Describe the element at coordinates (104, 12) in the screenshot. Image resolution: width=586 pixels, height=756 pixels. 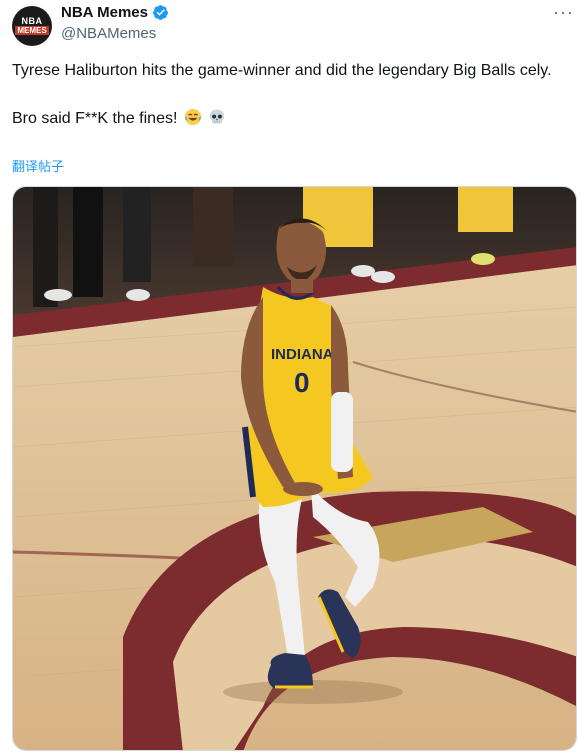
I see `display-name: NBA Memes` at that location.